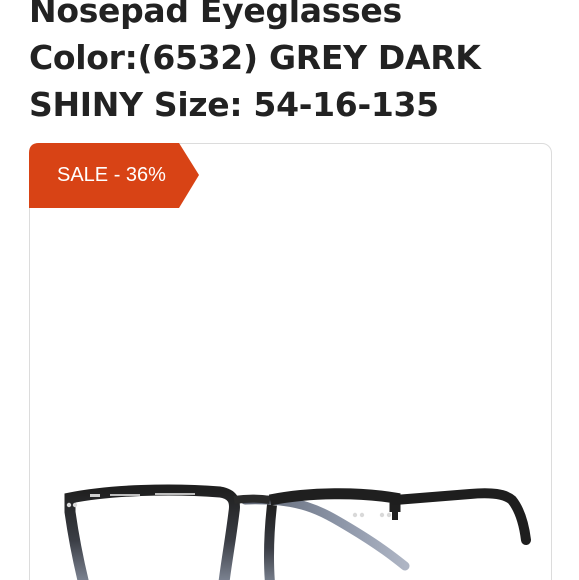 The image size is (579, 580). I want to click on sale-badge: SALE - 36%, so click(114, 175).